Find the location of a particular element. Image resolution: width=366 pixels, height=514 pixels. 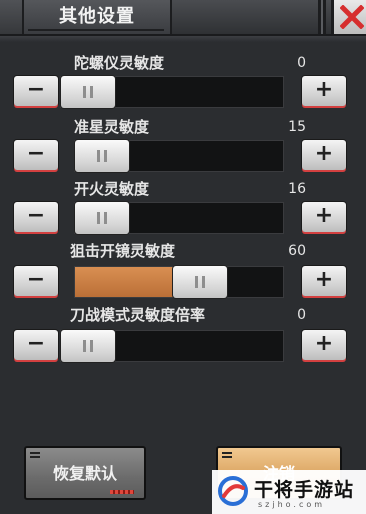

gyro-minus-button: − is located at coordinates (36, 91).